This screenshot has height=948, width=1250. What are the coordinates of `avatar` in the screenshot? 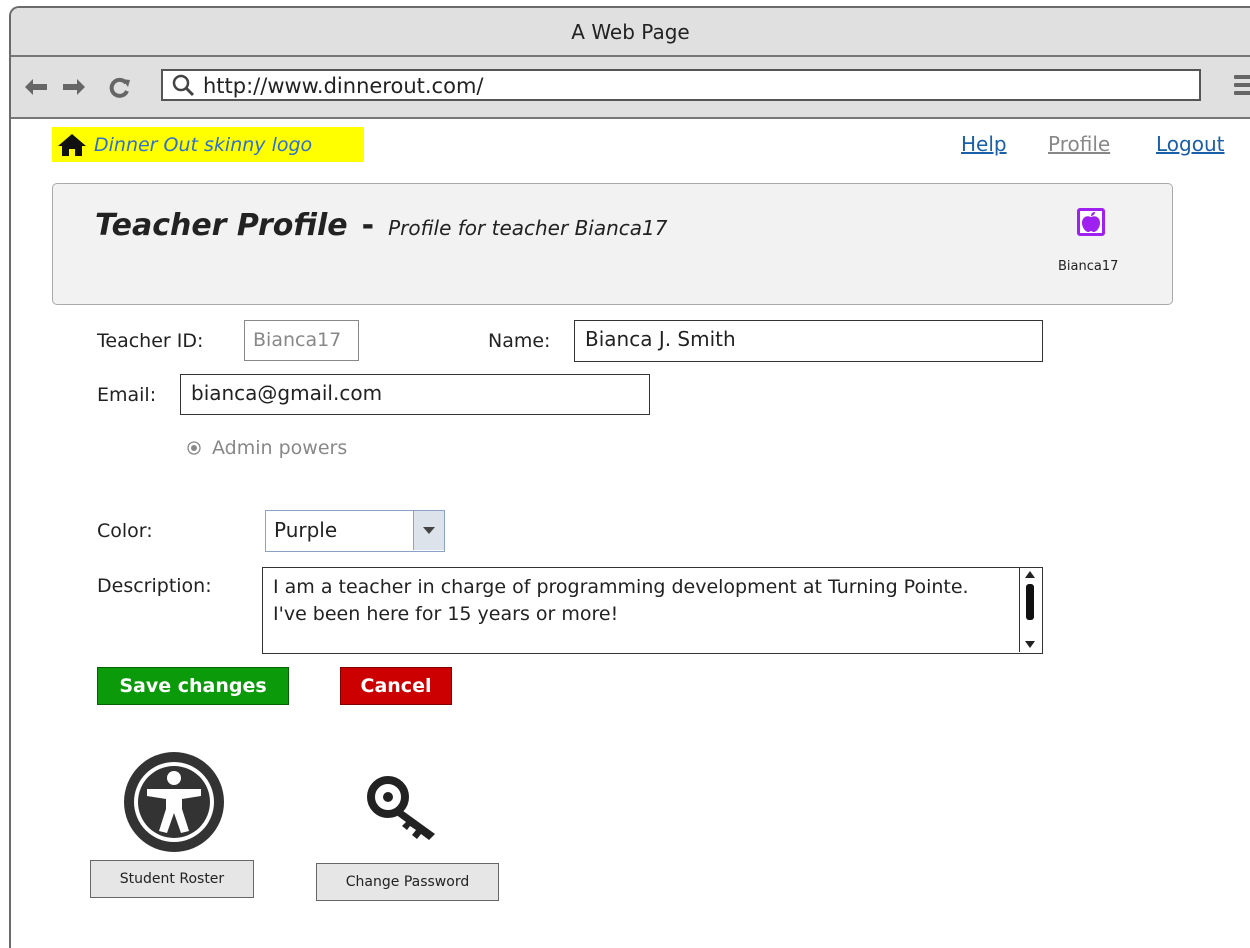 It's located at (1091, 222).